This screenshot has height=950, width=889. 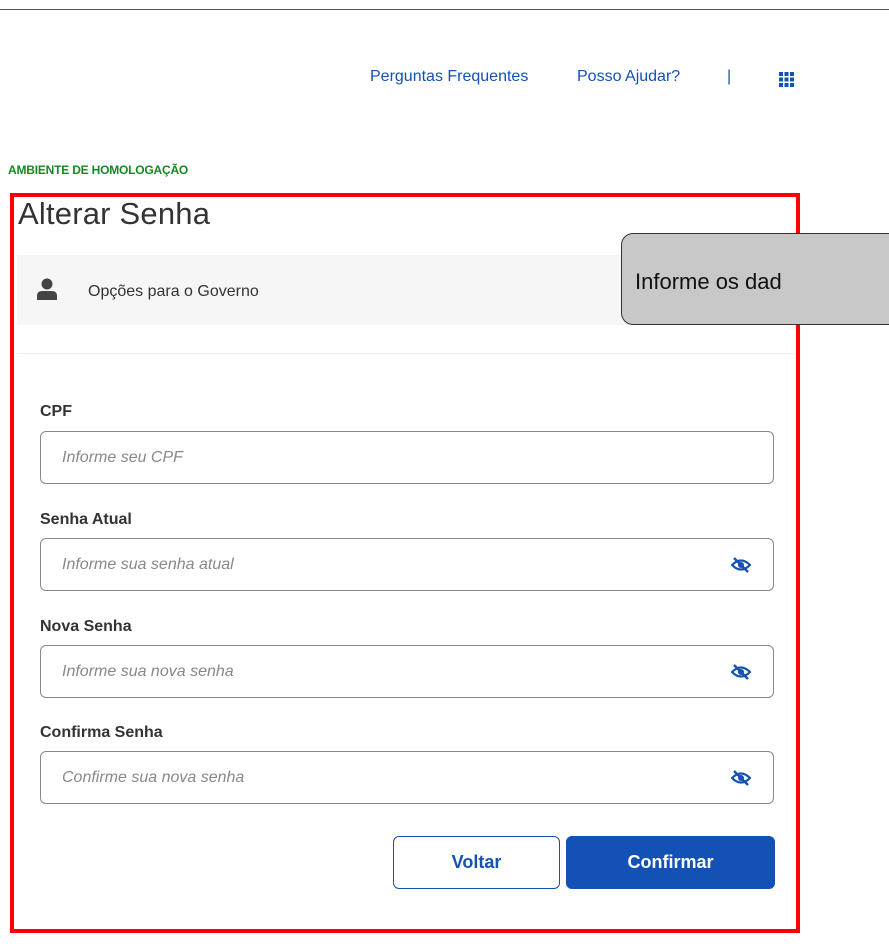 What do you see at coordinates (382, 564) in the screenshot?
I see `current-password-input` at bounding box center [382, 564].